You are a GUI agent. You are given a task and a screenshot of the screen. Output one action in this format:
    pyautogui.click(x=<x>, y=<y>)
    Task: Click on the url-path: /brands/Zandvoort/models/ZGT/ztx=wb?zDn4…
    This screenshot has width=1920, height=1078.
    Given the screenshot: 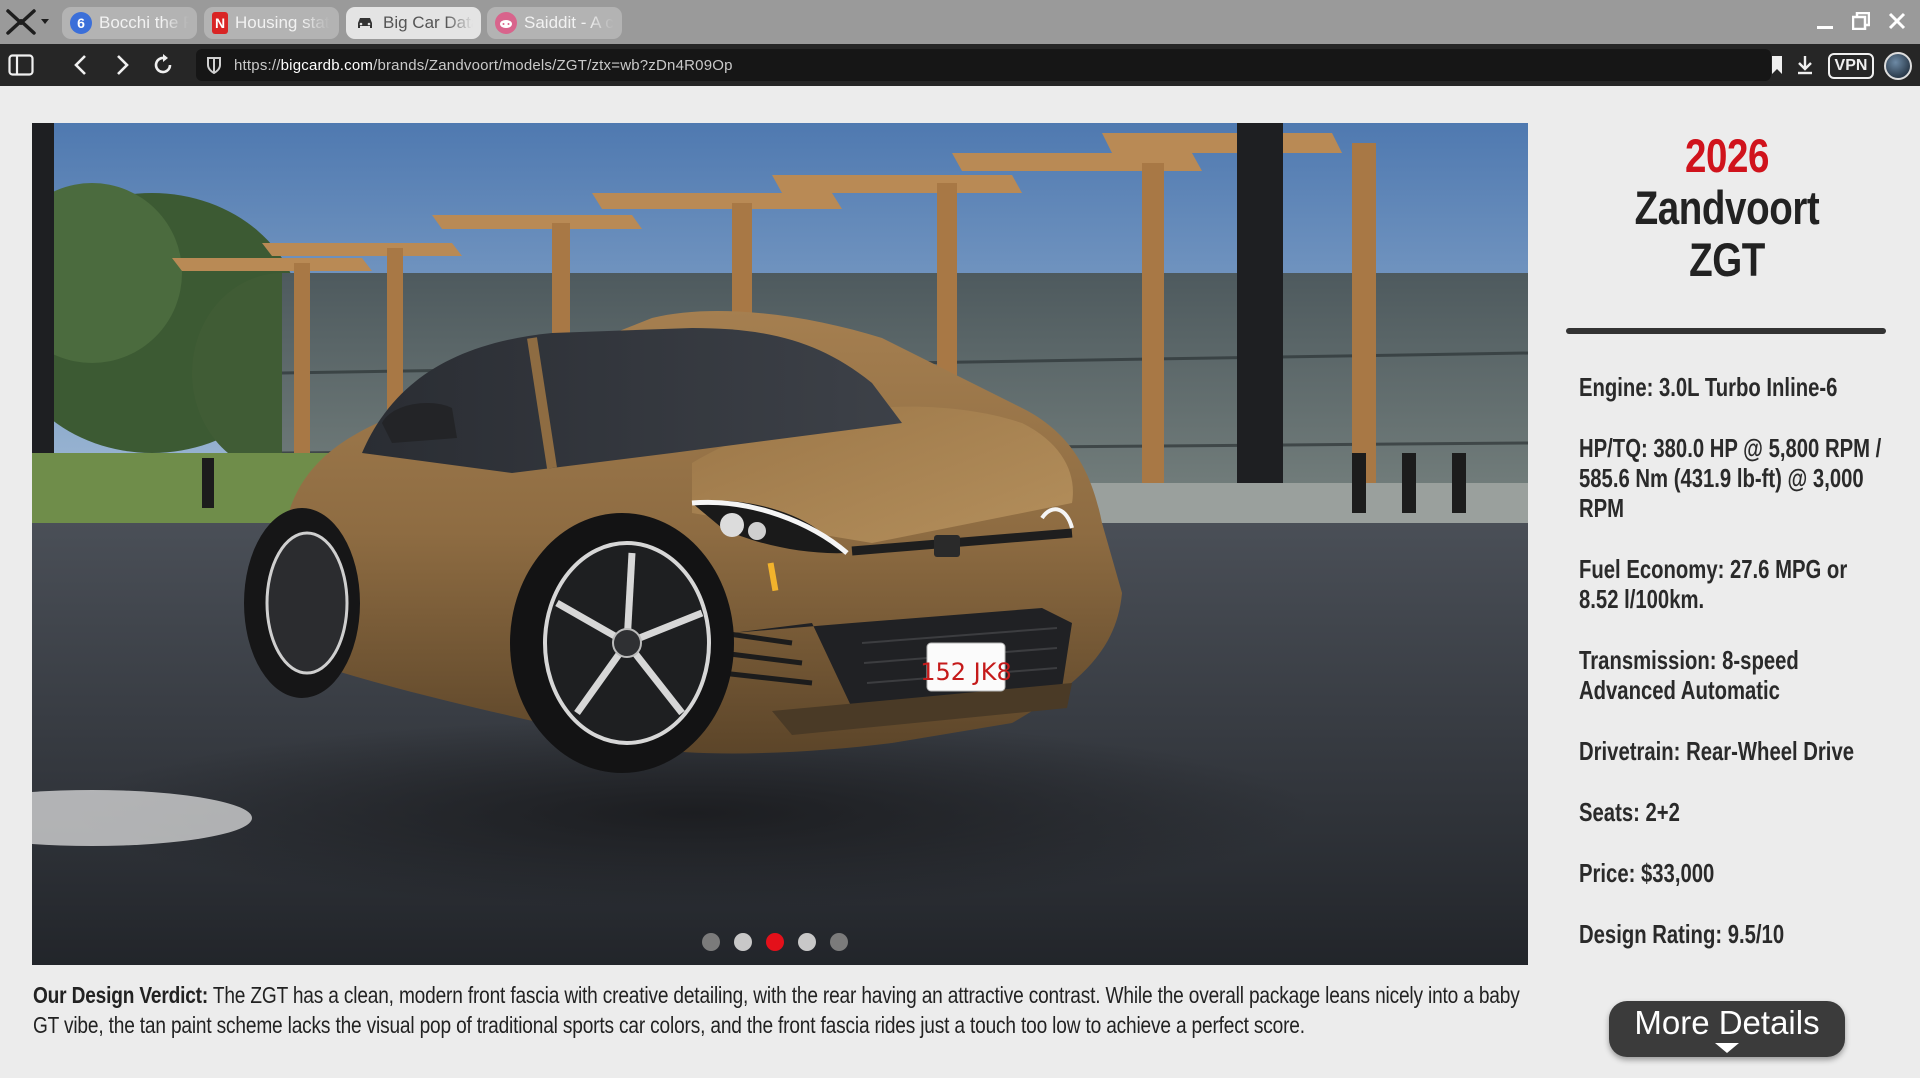 What is the action you would take?
    pyautogui.click(x=553, y=65)
    